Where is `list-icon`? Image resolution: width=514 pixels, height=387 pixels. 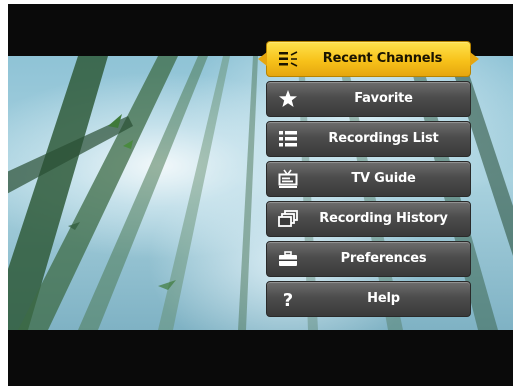 list-icon is located at coordinates (288, 139).